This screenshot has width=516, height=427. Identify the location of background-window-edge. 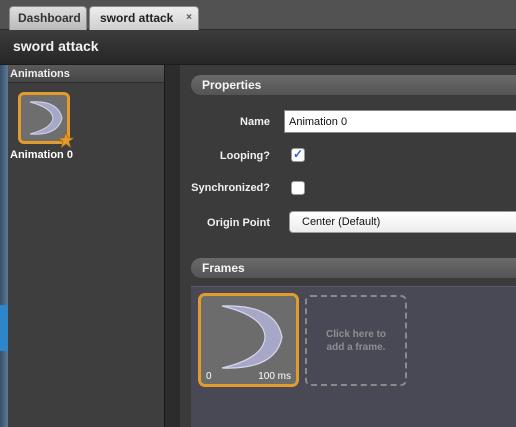
(4, 246).